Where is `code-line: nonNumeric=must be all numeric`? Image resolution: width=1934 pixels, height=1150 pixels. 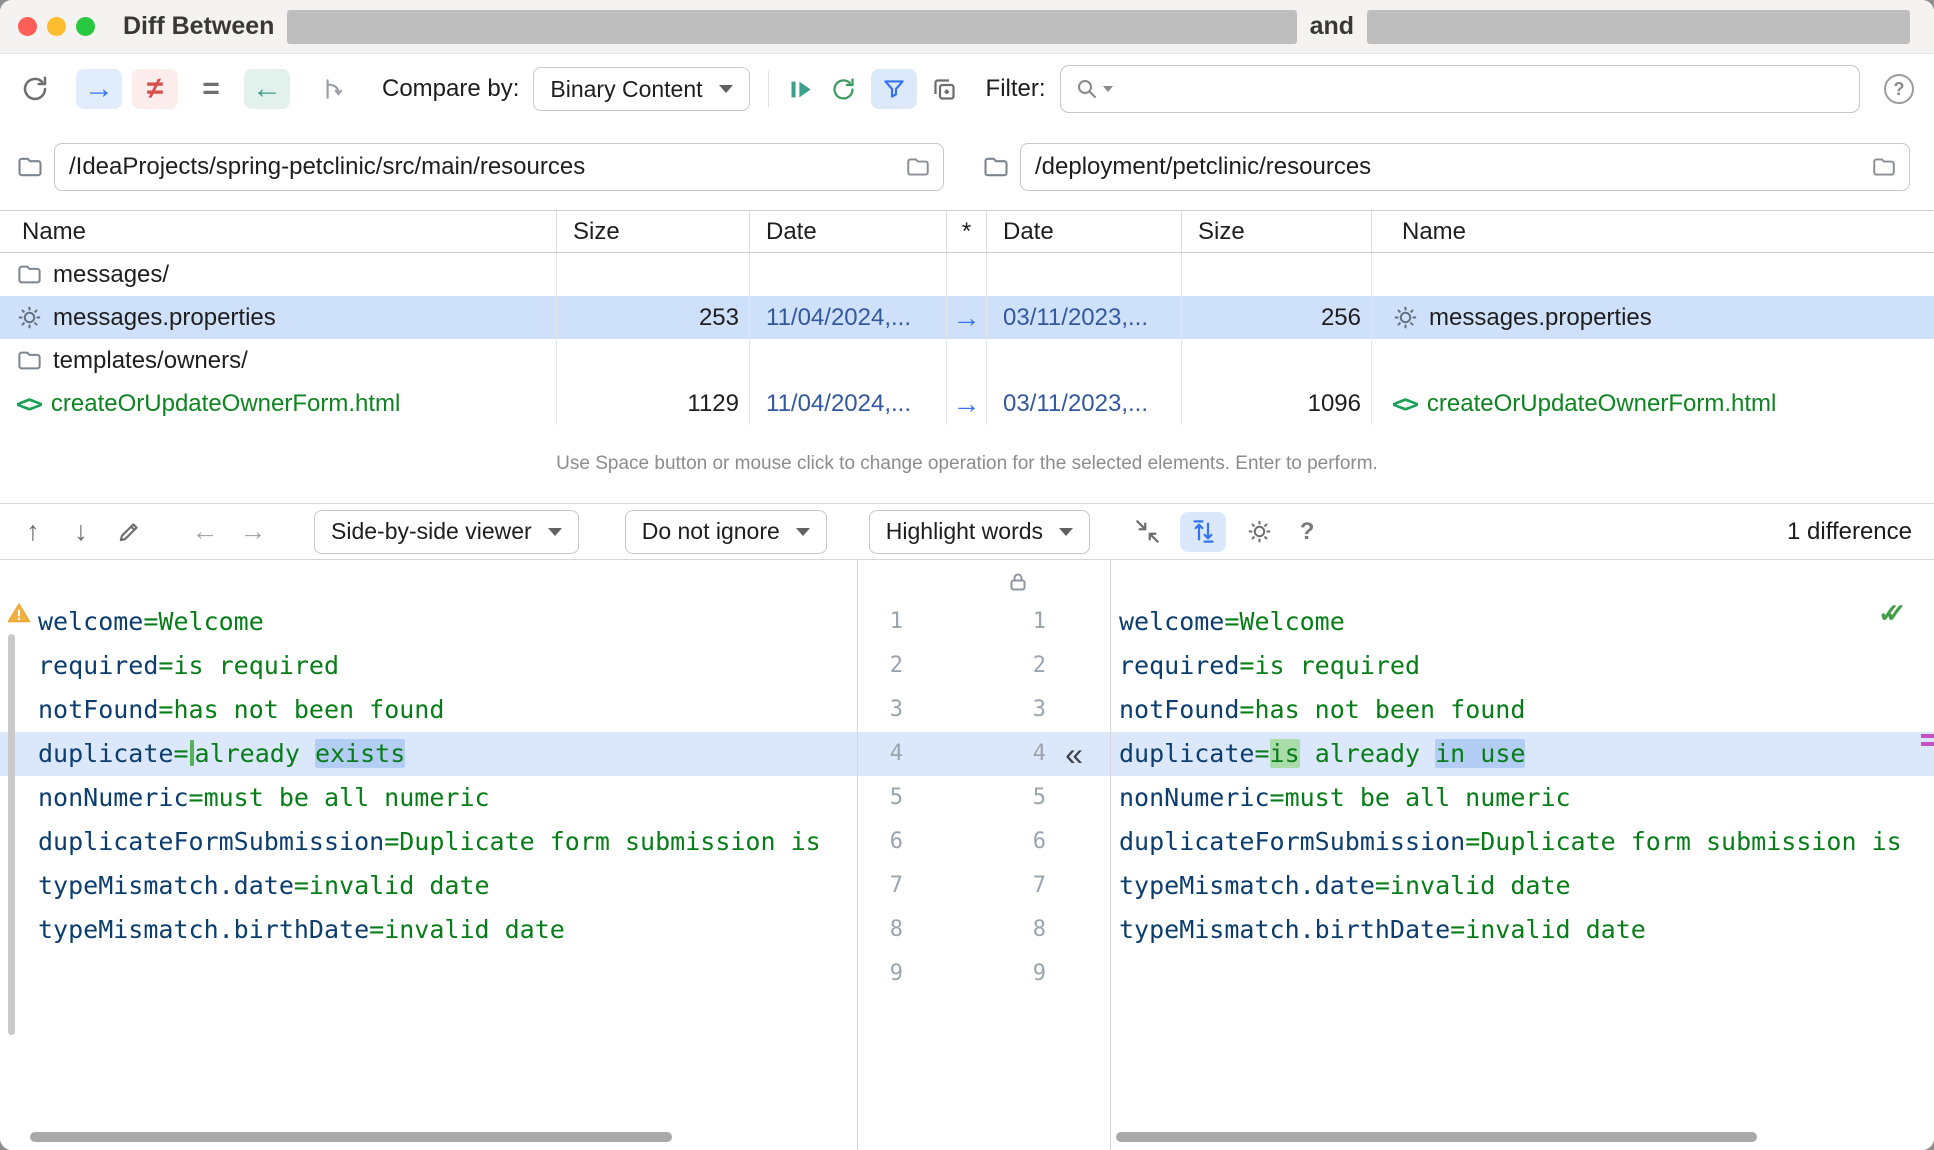
code-line: nonNumeric=must be all numeric is located at coordinates (447, 798).